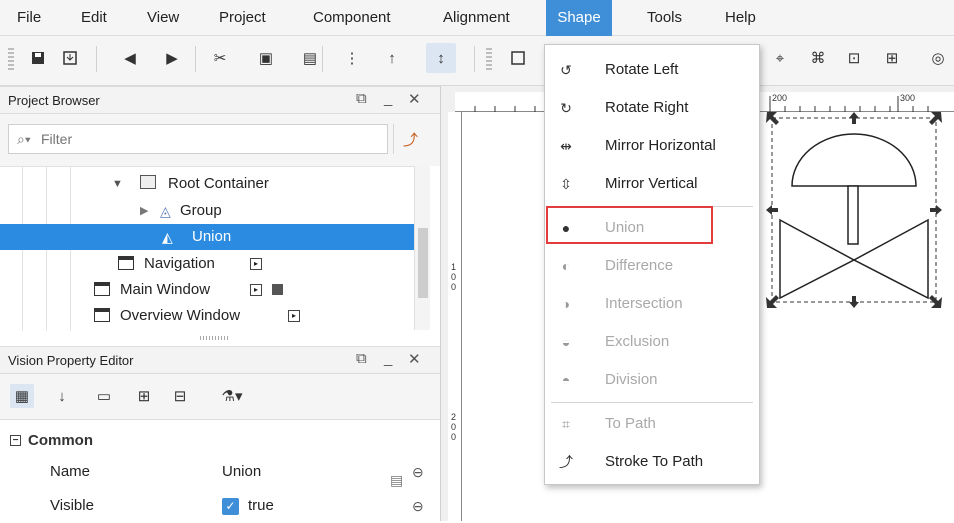  Describe the element at coordinates (215, 338) in the screenshot. I see `panel-splitter` at that location.